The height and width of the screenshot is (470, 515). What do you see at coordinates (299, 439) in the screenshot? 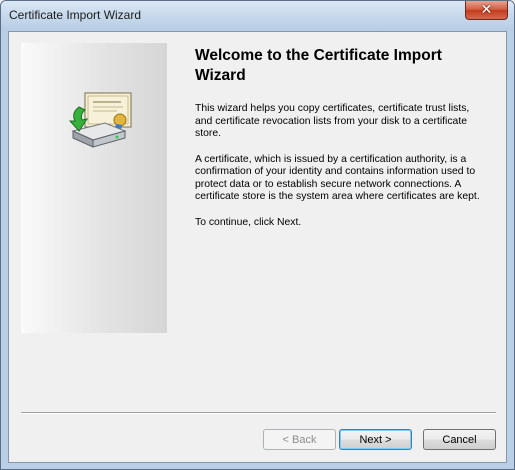
I see `back-button: < Back` at bounding box center [299, 439].